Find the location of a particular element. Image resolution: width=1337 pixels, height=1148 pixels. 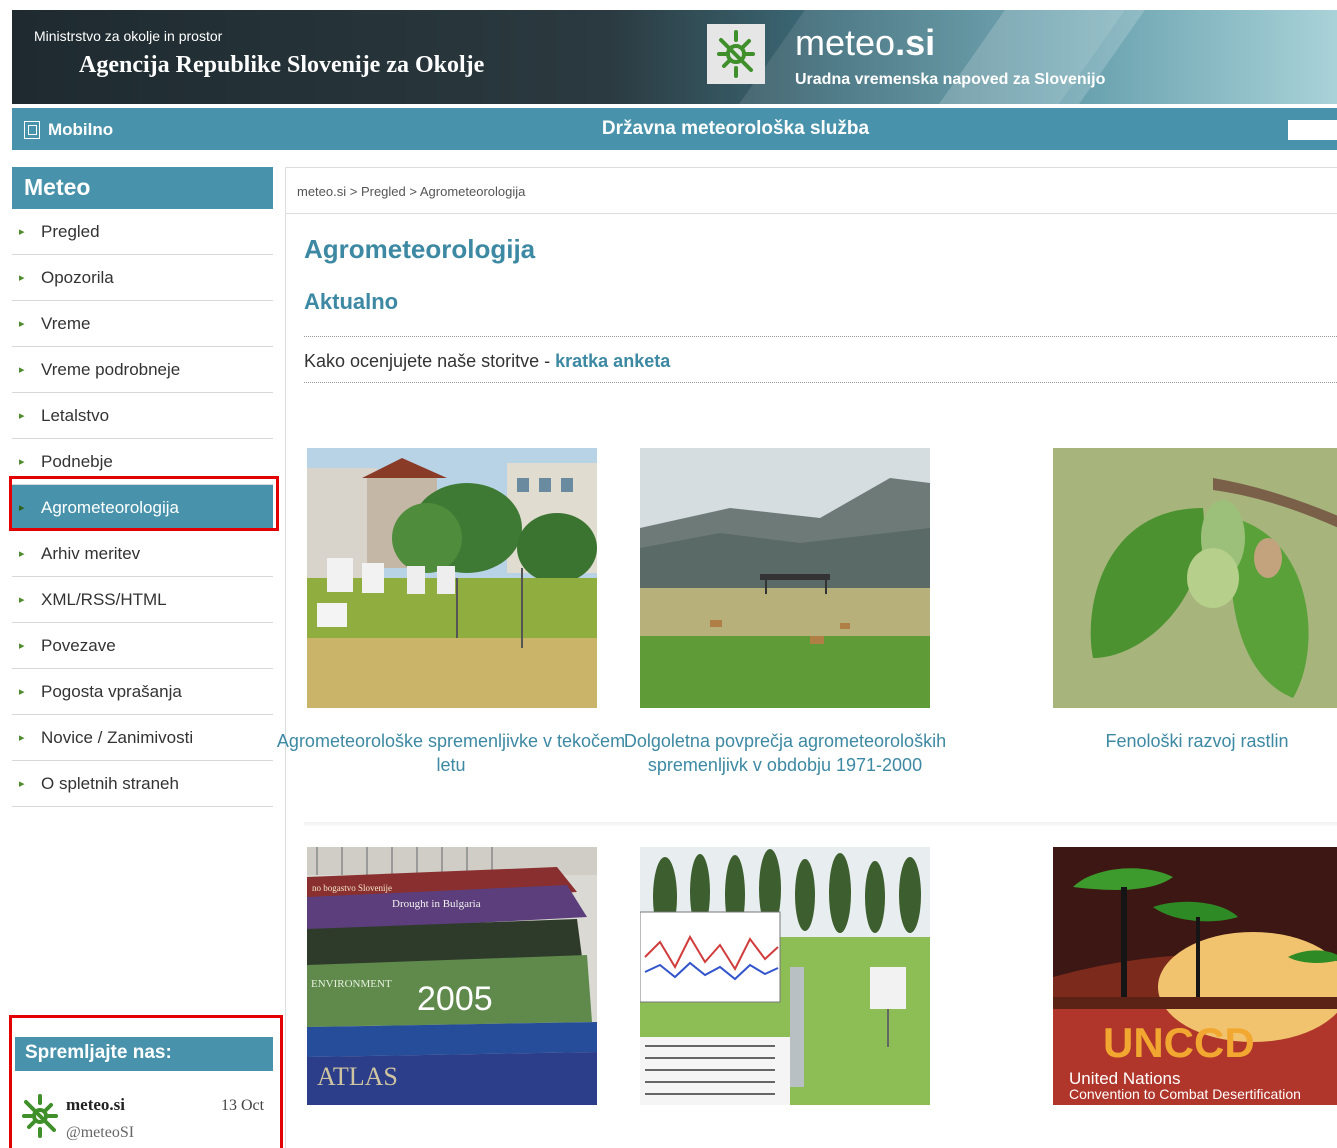

sidebar-item-label: Pogosta vprašanja is located at coordinates (111, 691).